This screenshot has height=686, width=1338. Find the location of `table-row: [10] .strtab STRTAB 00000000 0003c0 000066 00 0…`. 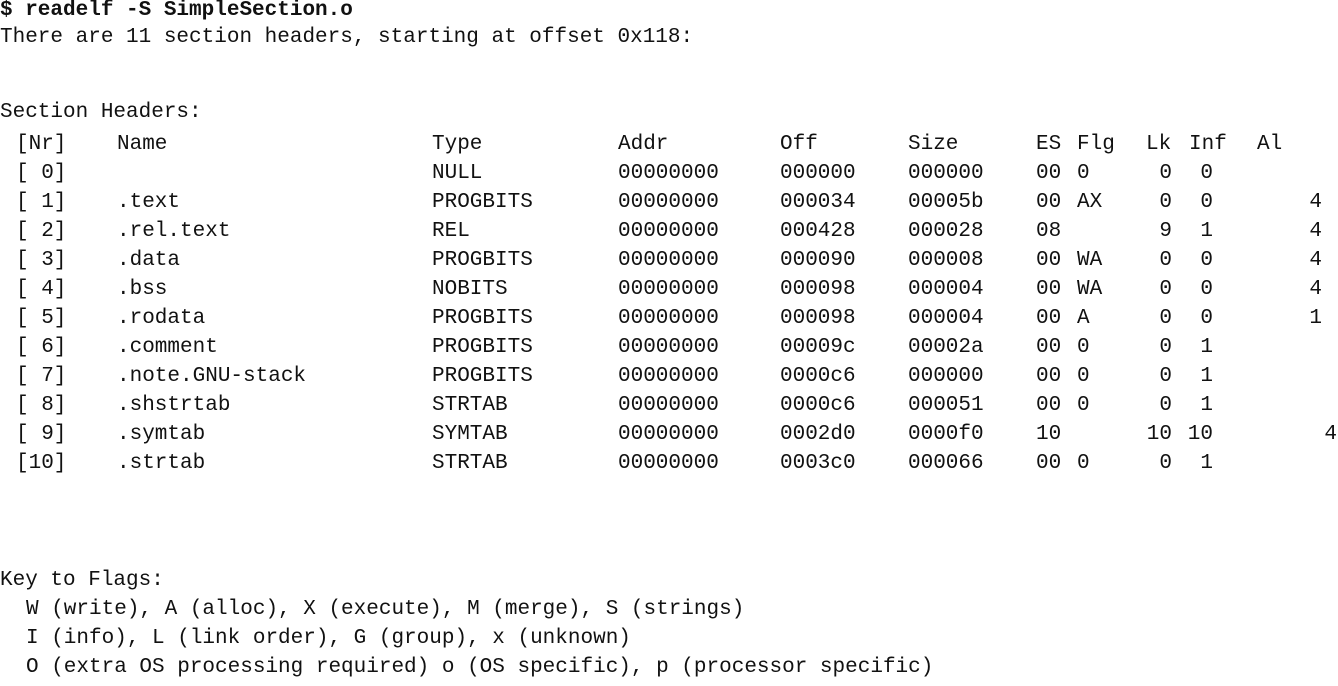

table-row: [10] .strtab STRTAB 00000000 0003c0 000066 00 0… is located at coordinates (669, 464).